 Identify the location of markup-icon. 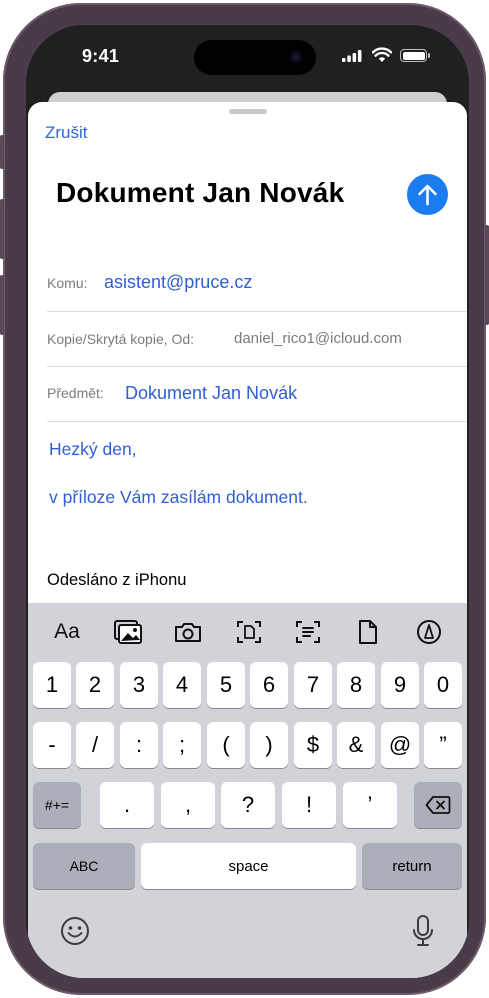
(429, 632).